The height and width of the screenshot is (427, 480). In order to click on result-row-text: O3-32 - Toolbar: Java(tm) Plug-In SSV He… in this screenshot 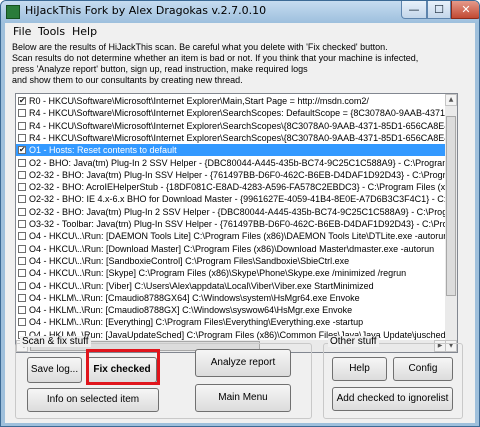, I will do `click(237, 224)`.